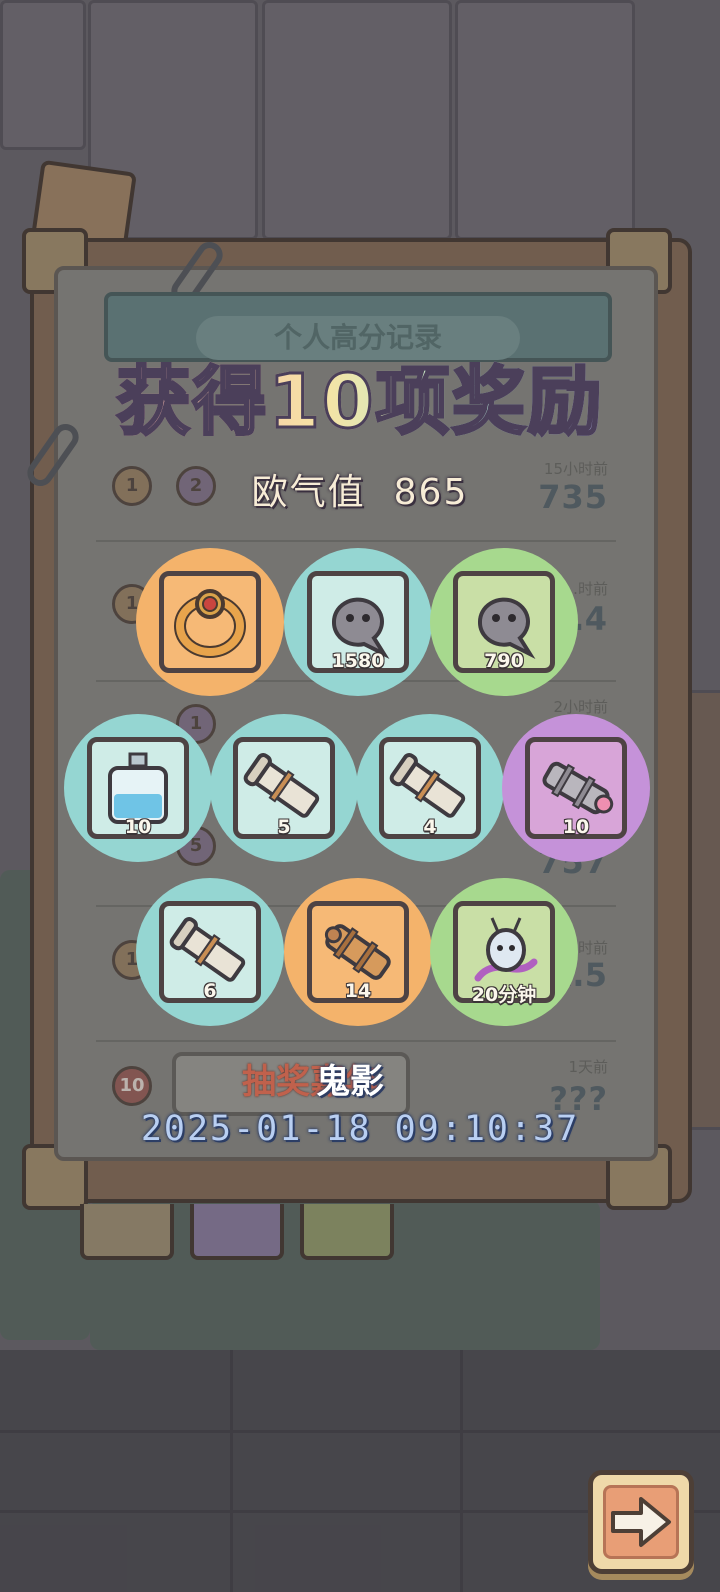 The height and width of the screenshot is (1592, 720). I want to click on luck-value-line: 欧气值 865, so click(360, 493).